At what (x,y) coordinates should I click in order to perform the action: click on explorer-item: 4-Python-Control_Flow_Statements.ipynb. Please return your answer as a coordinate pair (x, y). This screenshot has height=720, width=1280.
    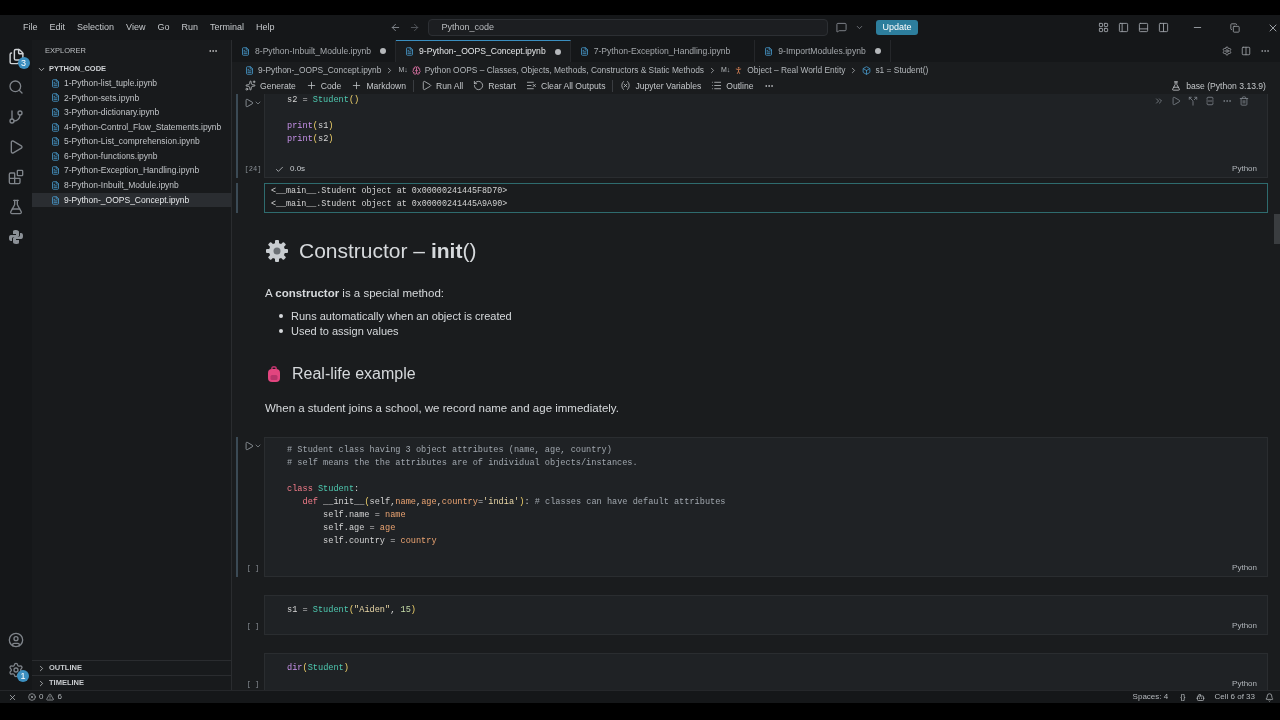
    Looking at the image, I should click on (131, 127).